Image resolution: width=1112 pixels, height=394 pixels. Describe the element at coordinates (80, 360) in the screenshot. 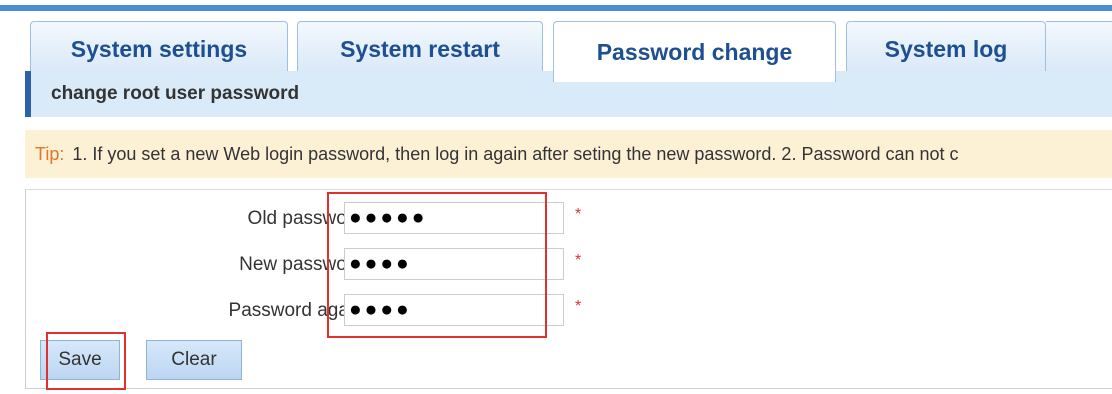

I see `save-button: Save` at that location.